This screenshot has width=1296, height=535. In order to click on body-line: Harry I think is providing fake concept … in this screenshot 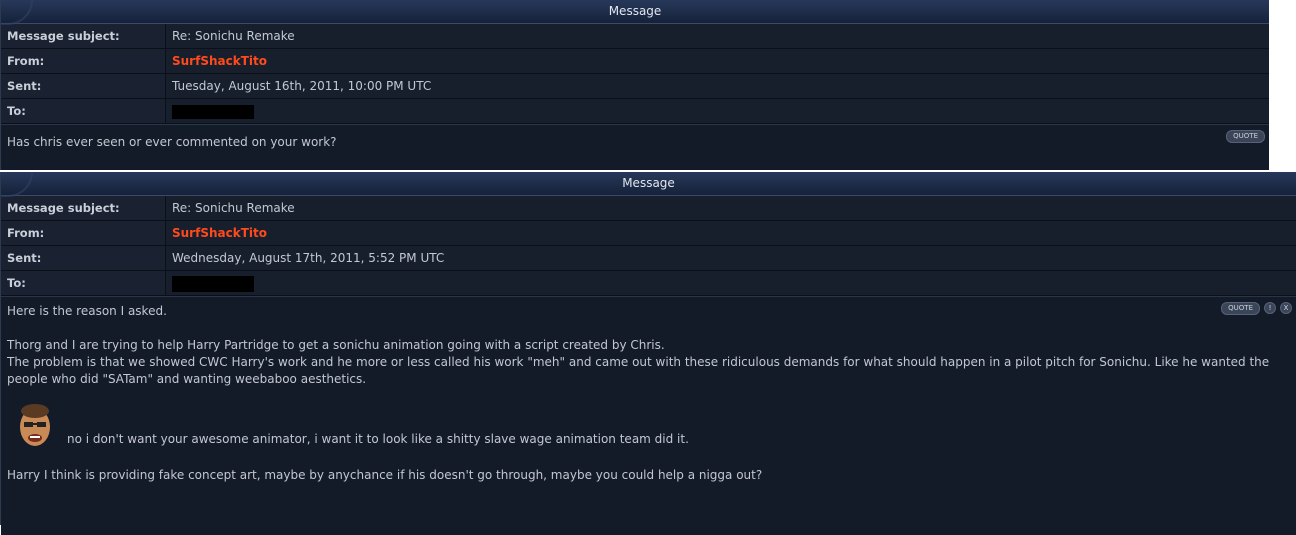, I will do `click(385, 475)`.